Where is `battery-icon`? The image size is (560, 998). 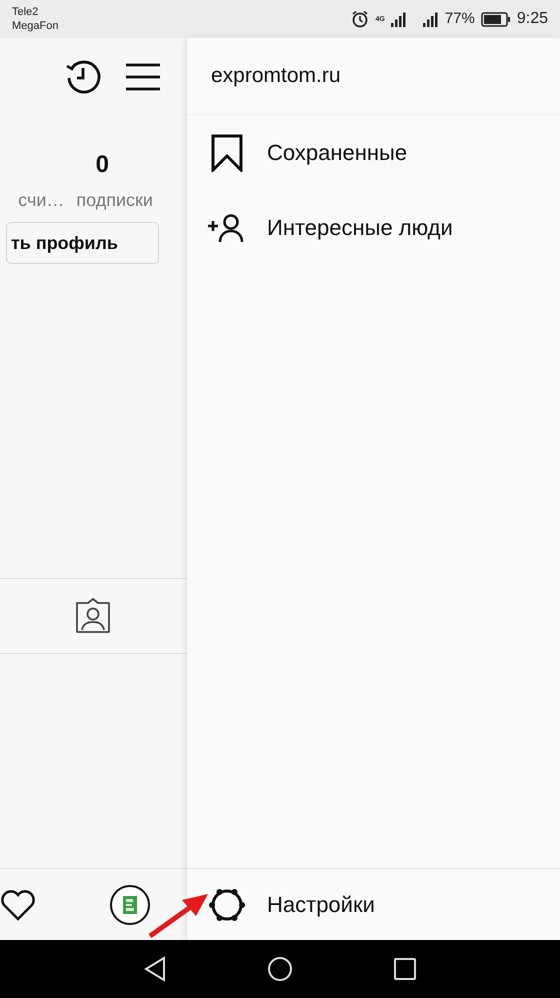
battery-icon is located at coordinates (495, 19).